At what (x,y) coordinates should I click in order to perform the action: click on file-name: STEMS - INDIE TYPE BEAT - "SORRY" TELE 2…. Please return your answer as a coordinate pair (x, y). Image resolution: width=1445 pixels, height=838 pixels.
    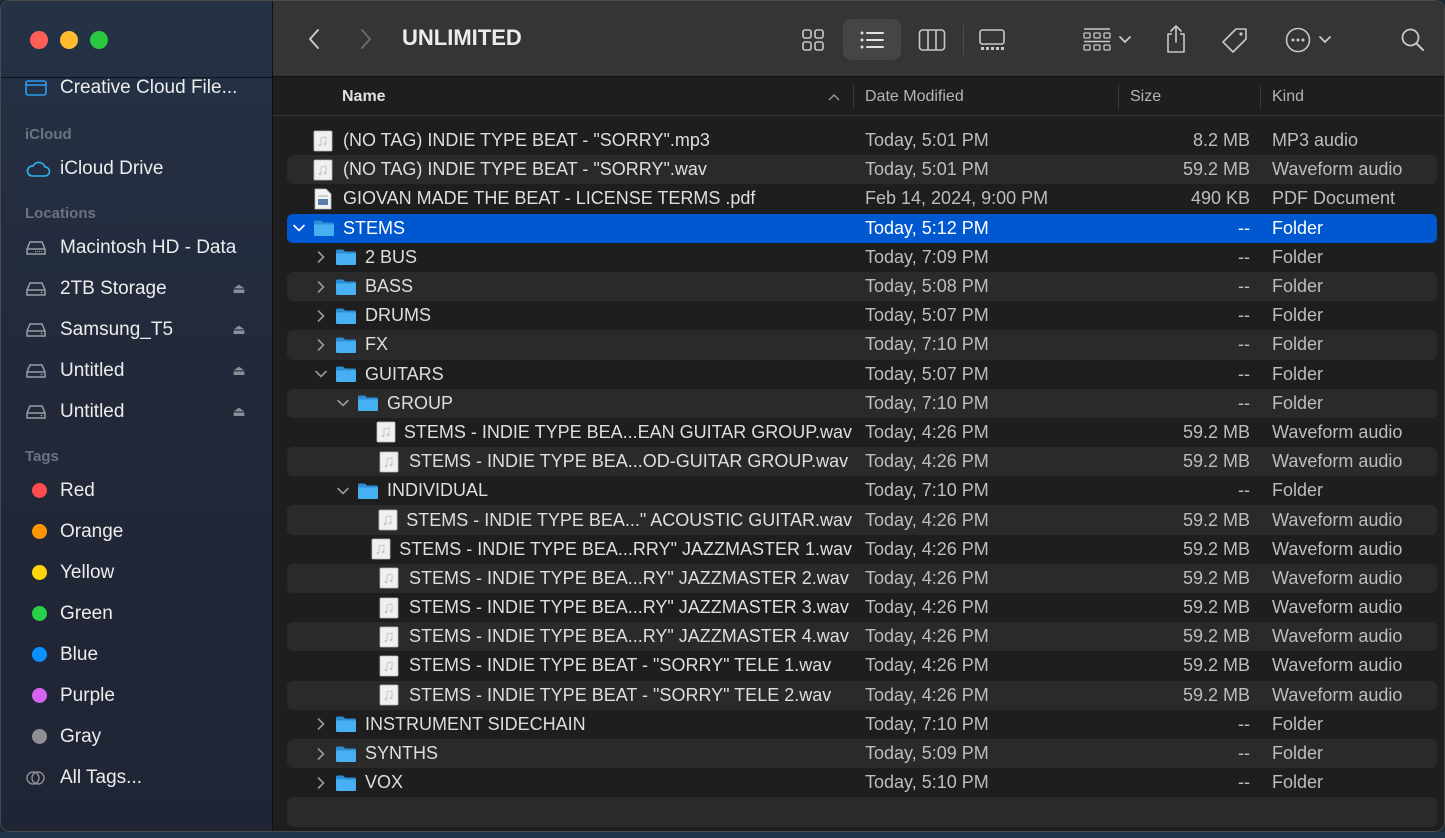
    Looking at the image, I should click on (620, 694).